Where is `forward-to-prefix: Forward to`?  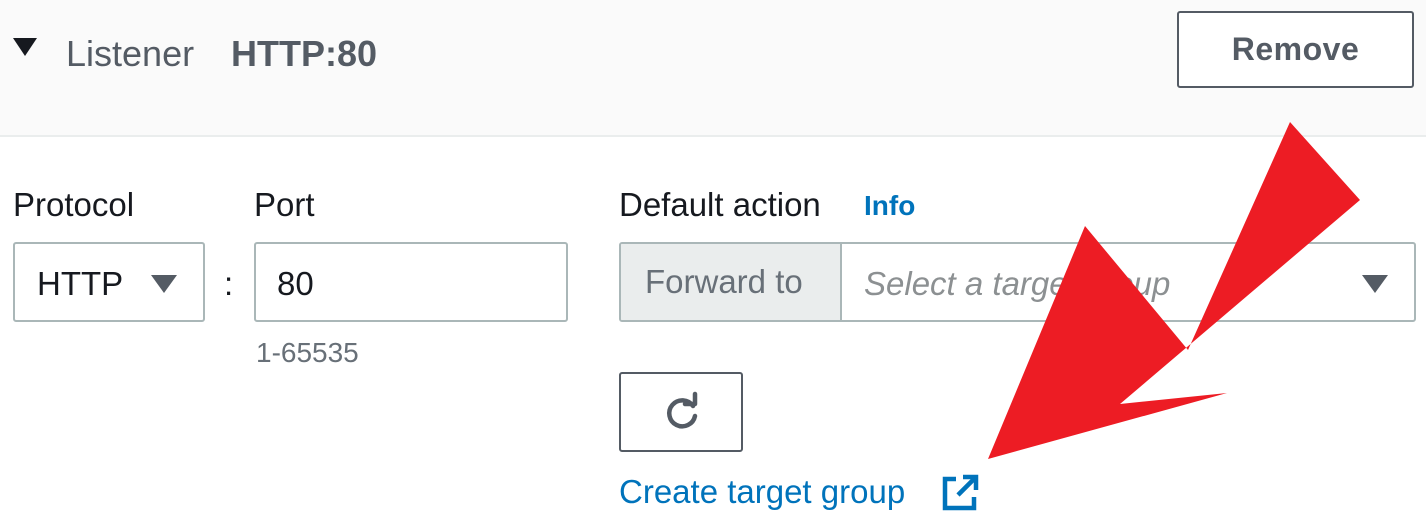
forward-to-prefix: Forward to is located at coordinates (731, 282).